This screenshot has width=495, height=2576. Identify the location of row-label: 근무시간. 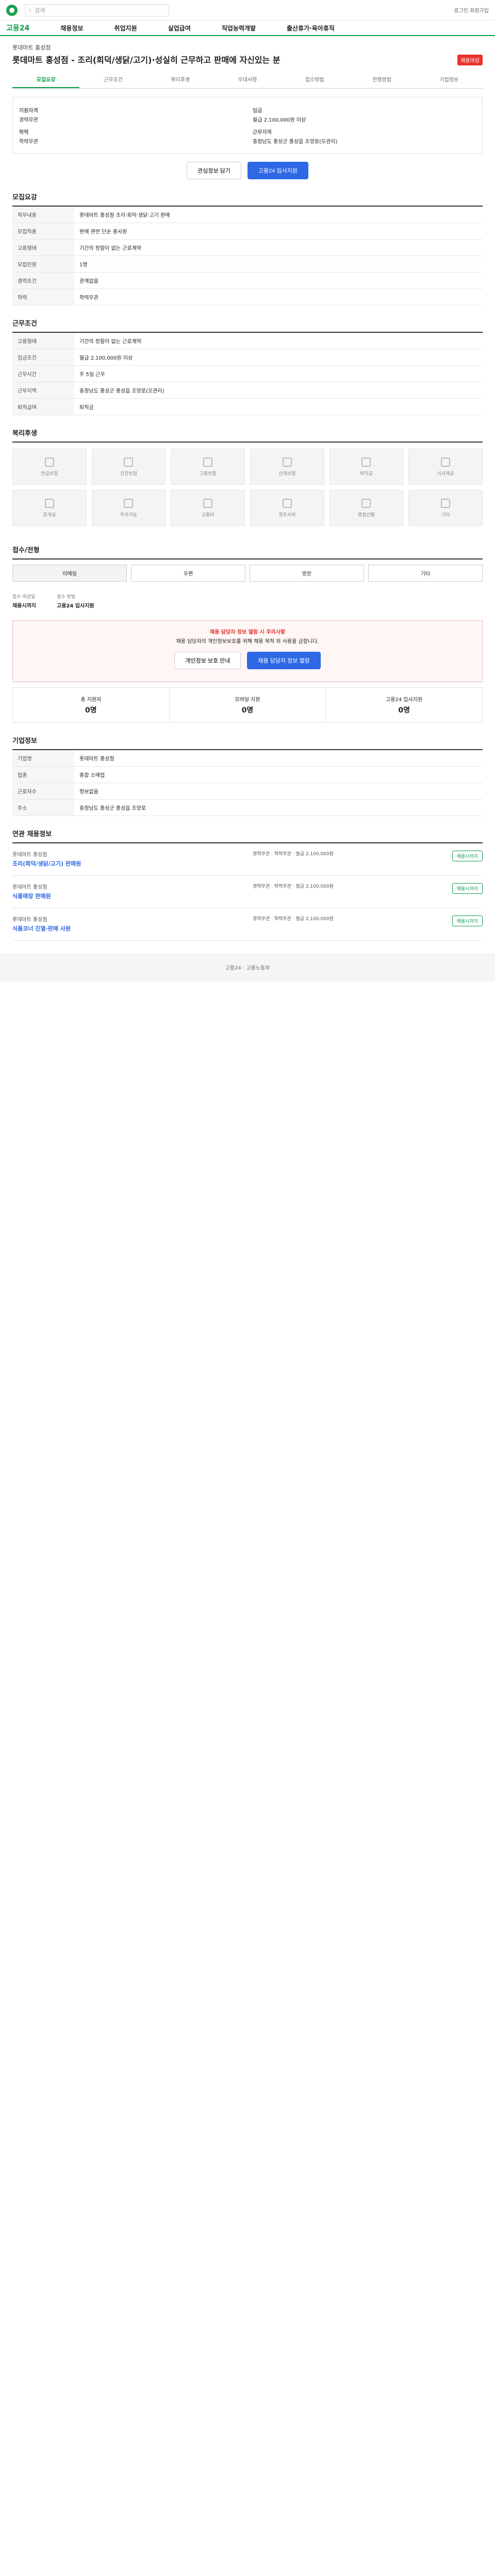
(43, 373).